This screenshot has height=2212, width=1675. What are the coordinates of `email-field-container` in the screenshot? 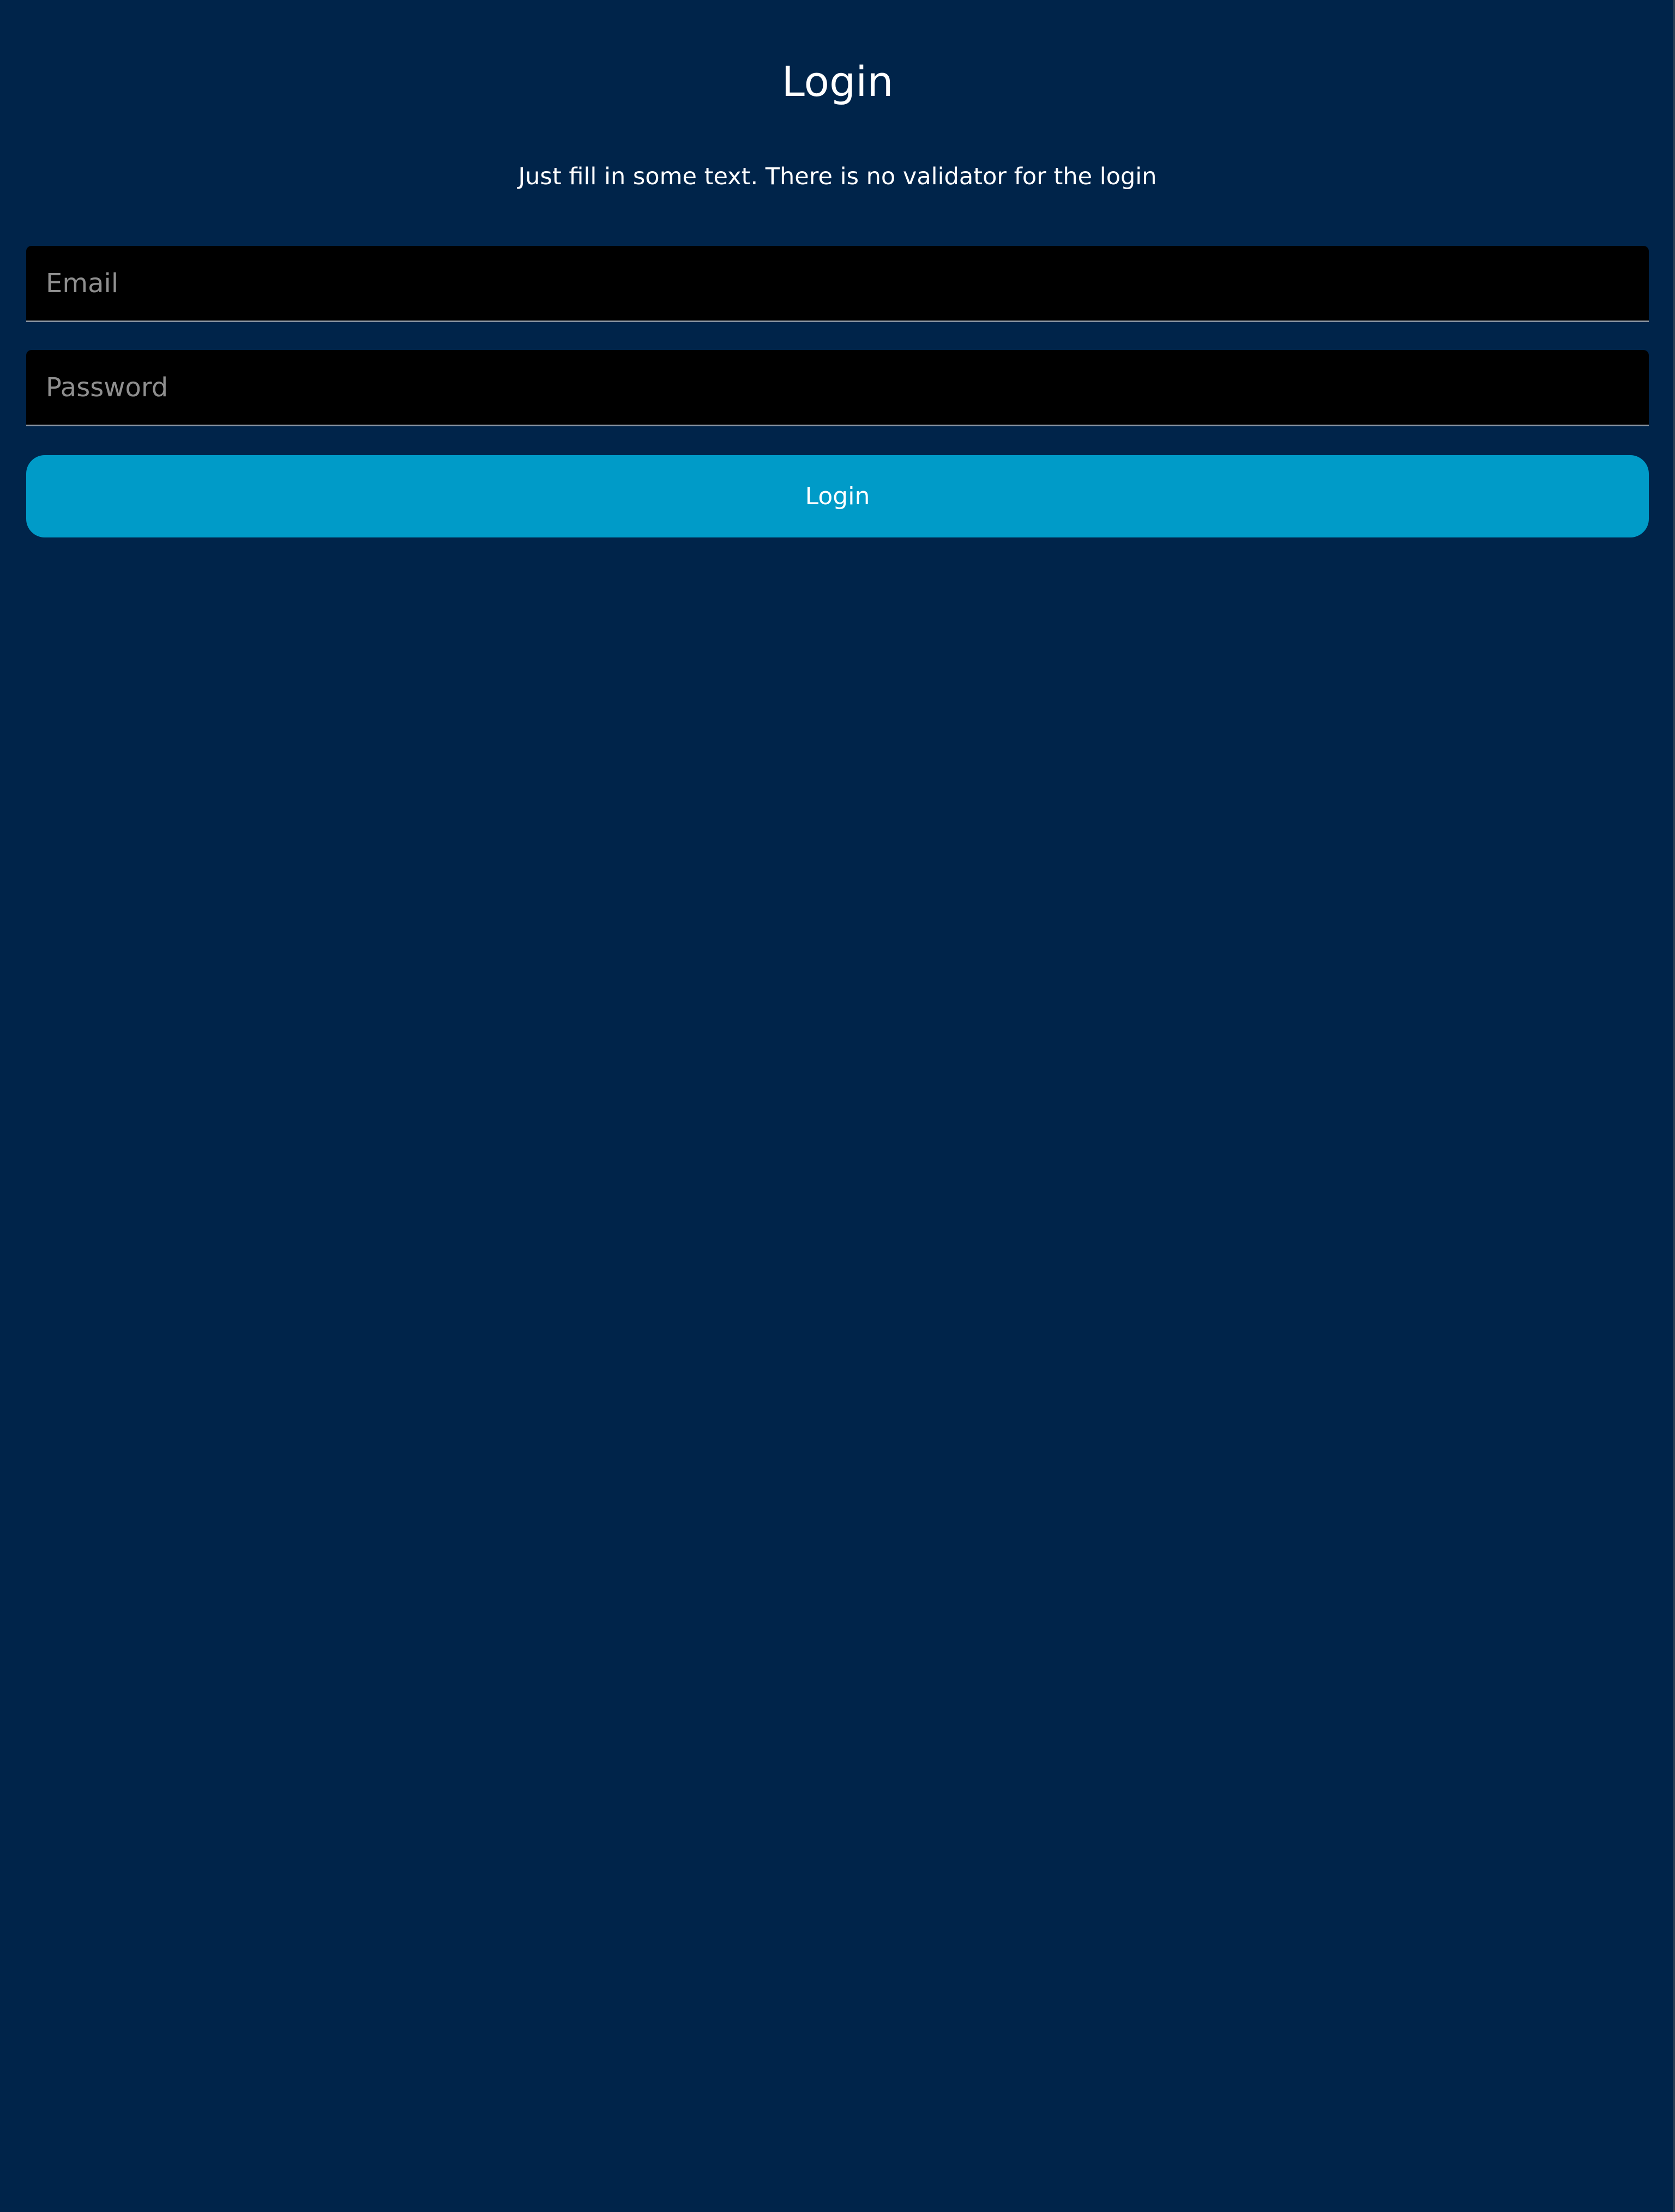 It's located at (837, 284).